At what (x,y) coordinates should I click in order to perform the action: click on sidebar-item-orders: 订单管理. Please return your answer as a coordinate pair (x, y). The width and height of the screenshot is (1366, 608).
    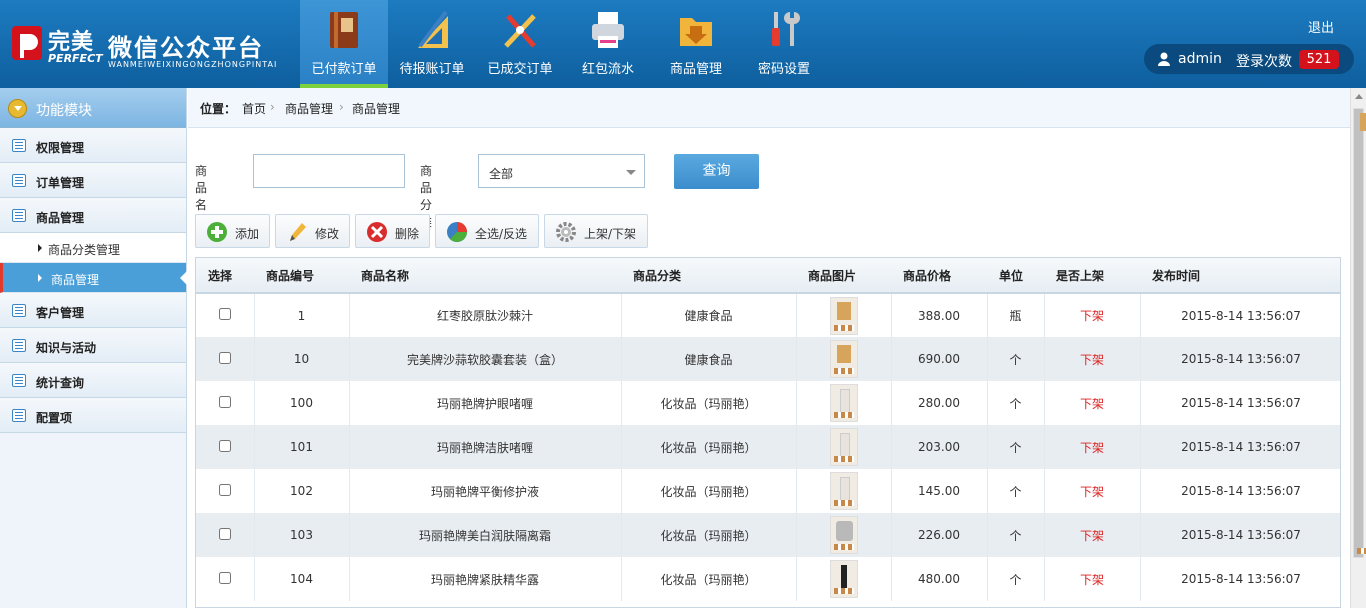
    Looking at the image, I should click on (93, 180).